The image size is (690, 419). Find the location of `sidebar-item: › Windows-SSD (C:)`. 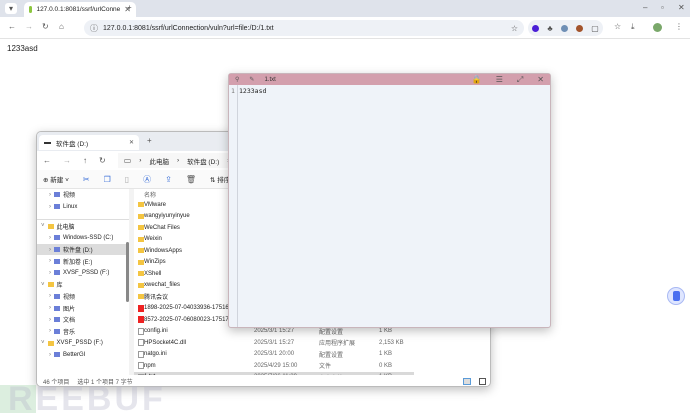

sidebar-item: › Windows-SSD (C:) is located at coordinates (83, 238).